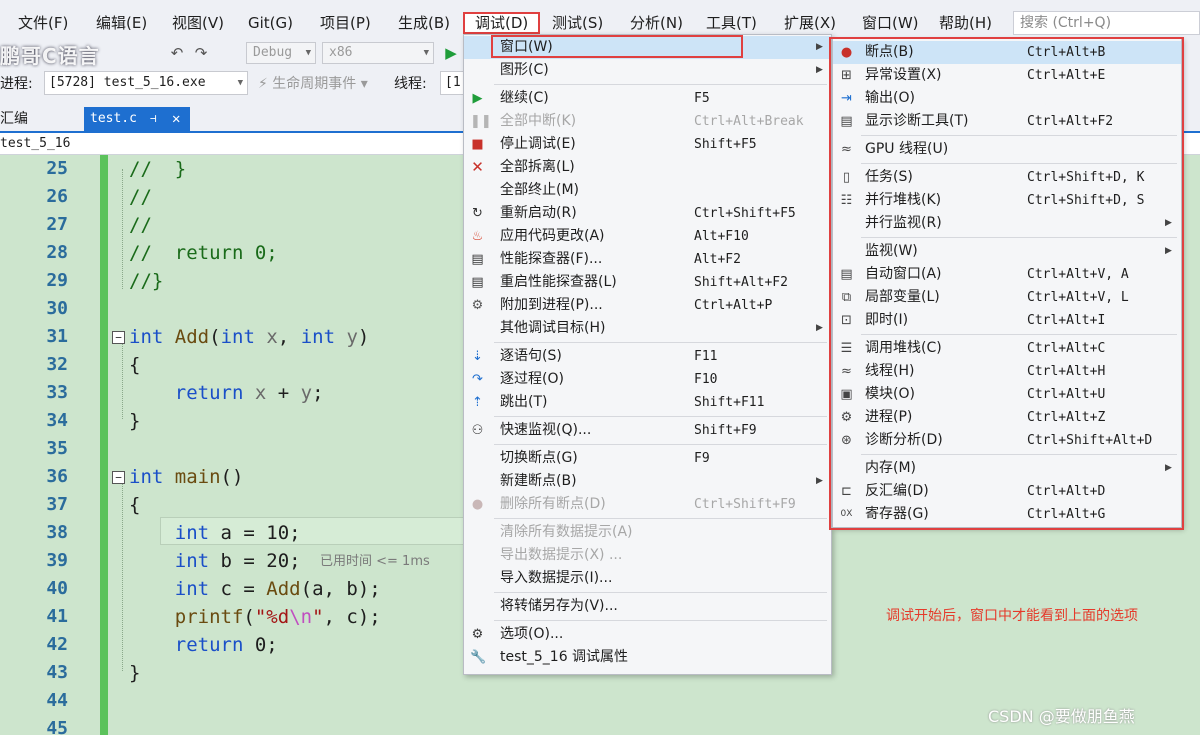 This screenshot has width=1200, height=735. What do you see at coordinates (1007, 491) in the screenshot?
I see `menu-item-disassembly: ⊏ 反汇编(D) Ctrl+Alt+D` at bounding box center [1007, 491].